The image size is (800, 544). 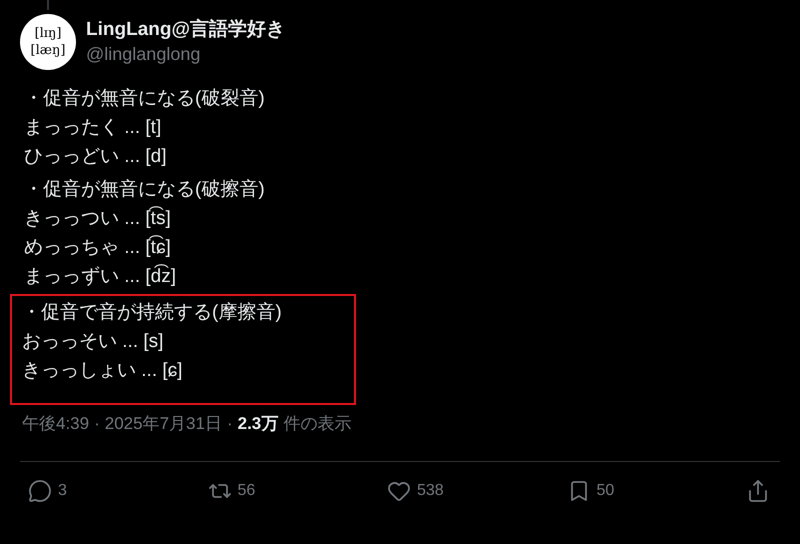 I want to click on post-line: きっっつい ... [t͡s], so click(x=98, y=218).